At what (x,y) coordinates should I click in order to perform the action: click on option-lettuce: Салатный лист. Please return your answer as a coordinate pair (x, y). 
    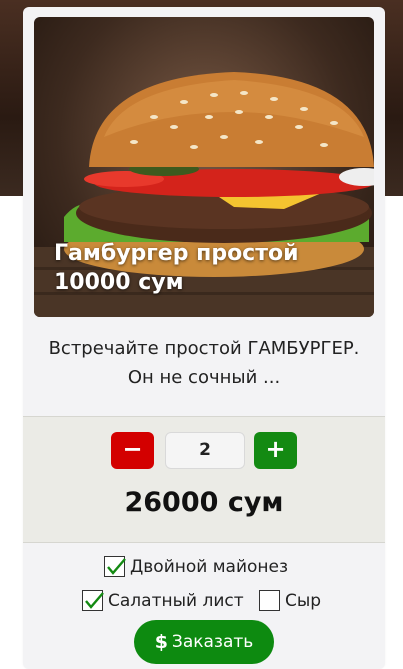
    Looking at the image, I should click on (163, 600).